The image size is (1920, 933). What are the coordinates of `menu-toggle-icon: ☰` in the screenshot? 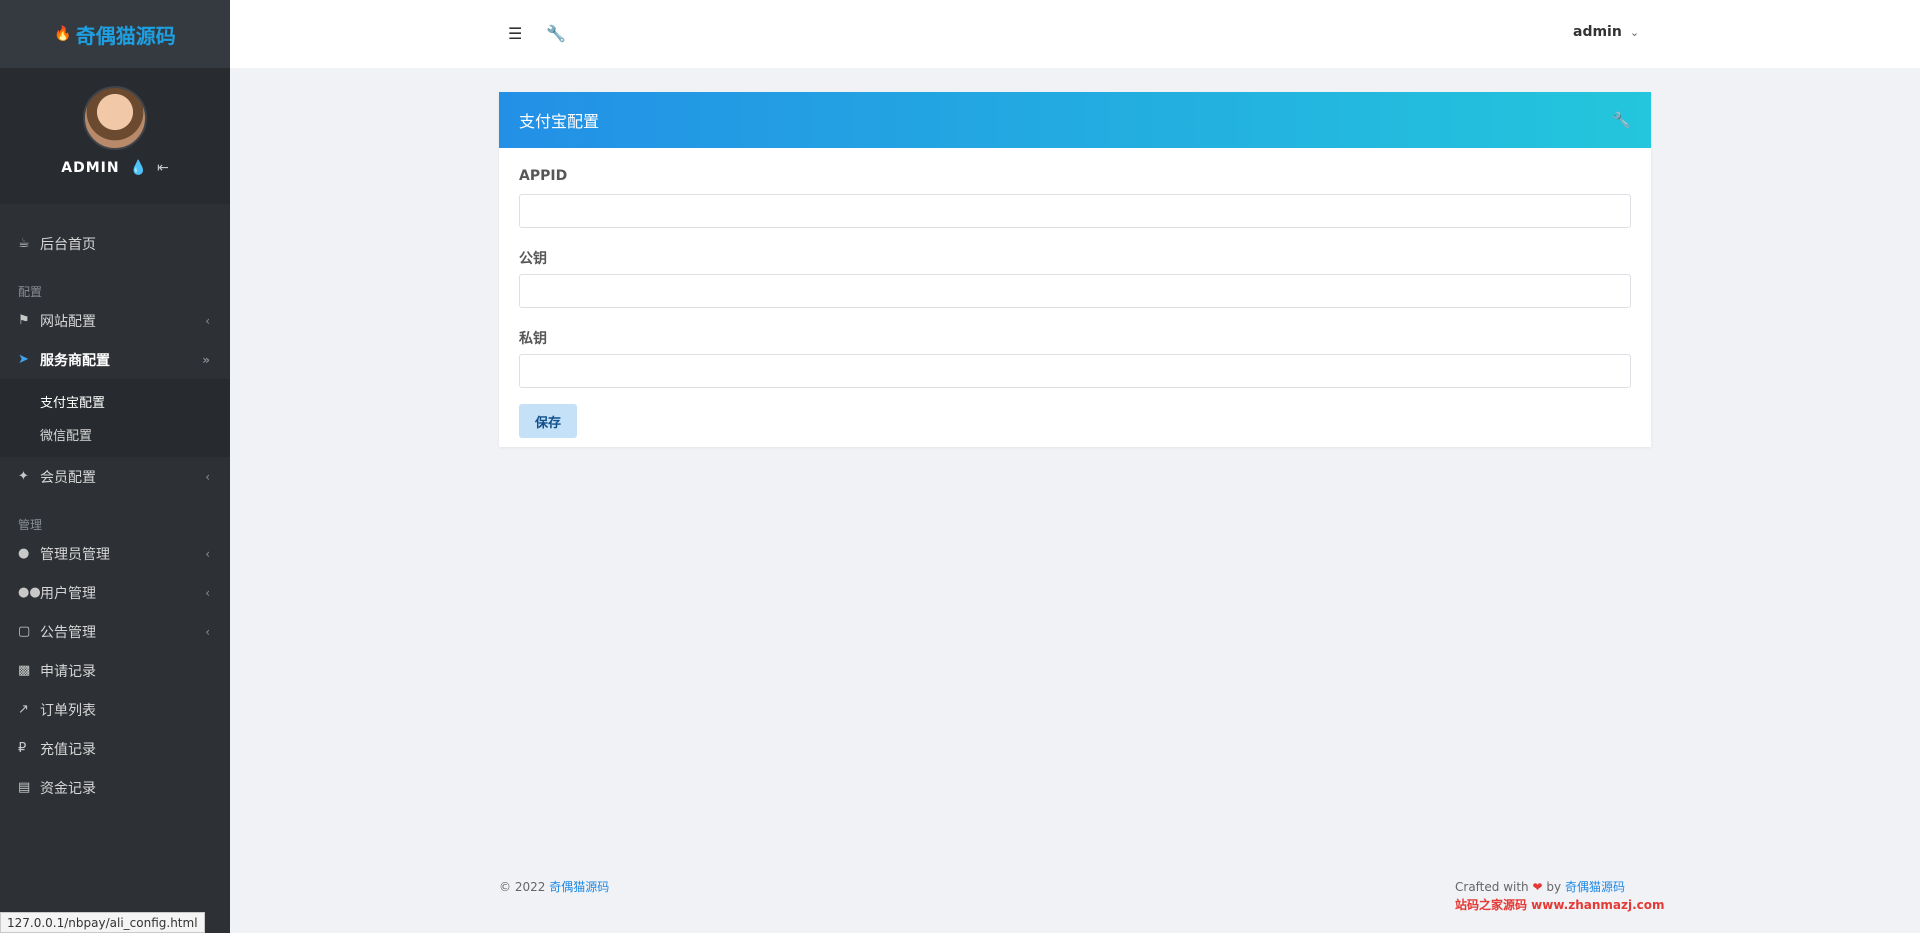 It's located at (515, 33).